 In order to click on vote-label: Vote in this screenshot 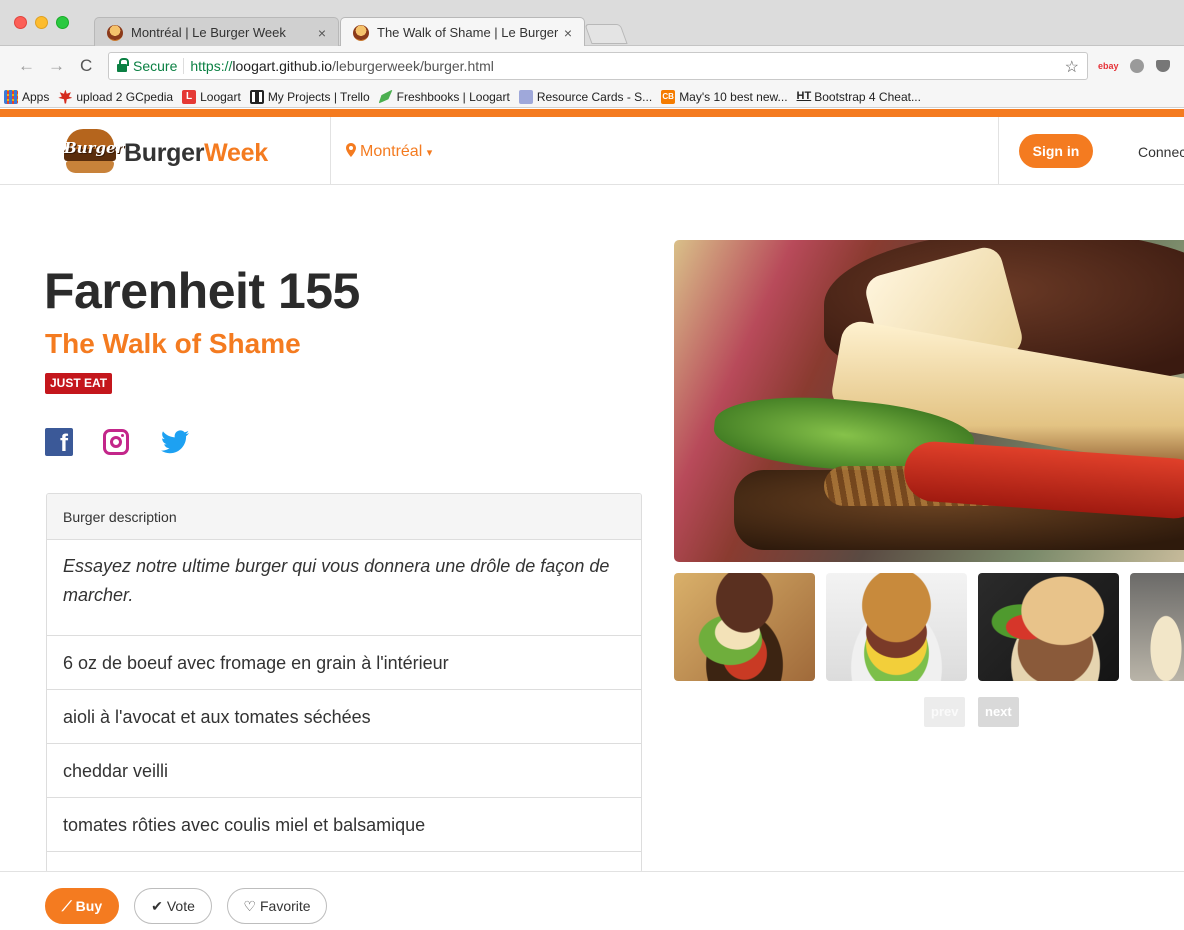, I will do `click(180, 906)`.